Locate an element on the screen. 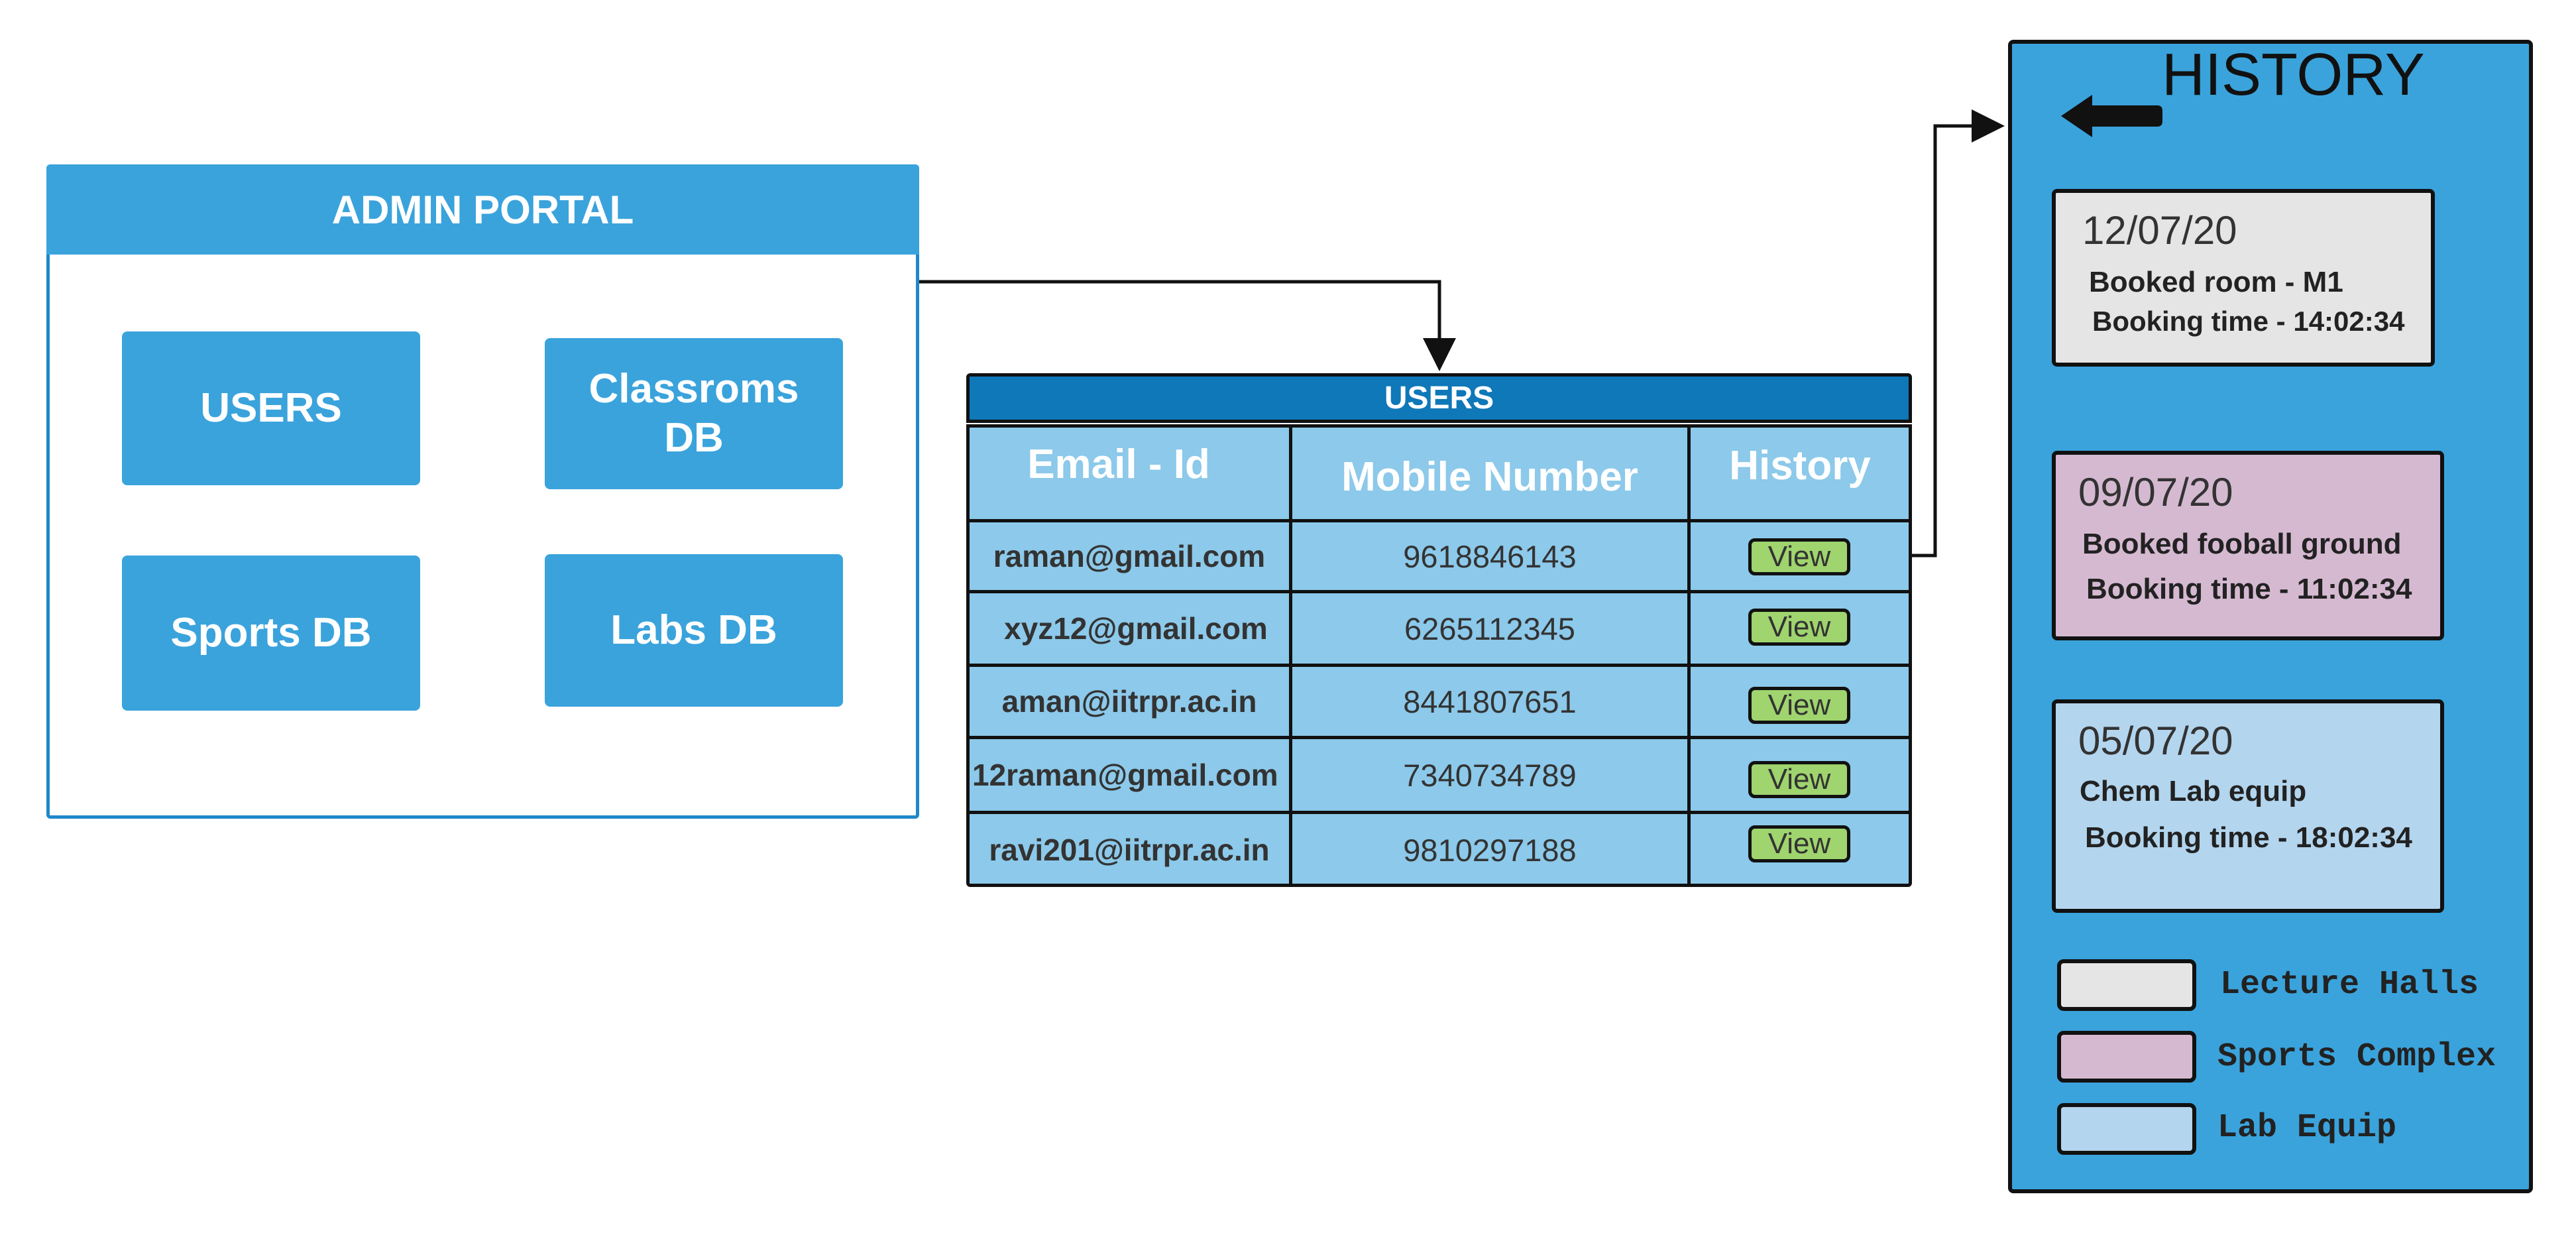  history-entry-item: Chem Lab equip is located at coordinates (2194, 791).